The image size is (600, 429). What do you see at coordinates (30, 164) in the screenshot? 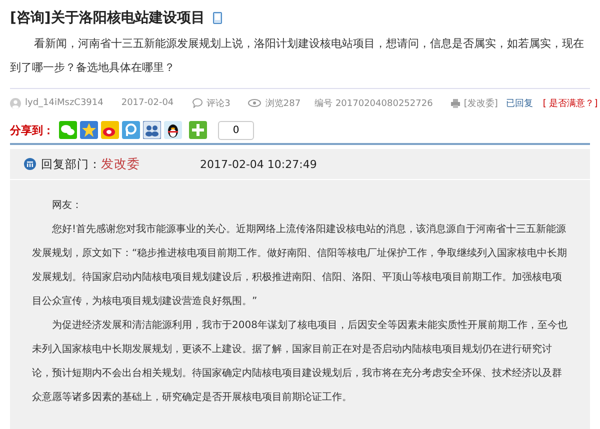
I see `building-icon` at bounding box center [30, 164].